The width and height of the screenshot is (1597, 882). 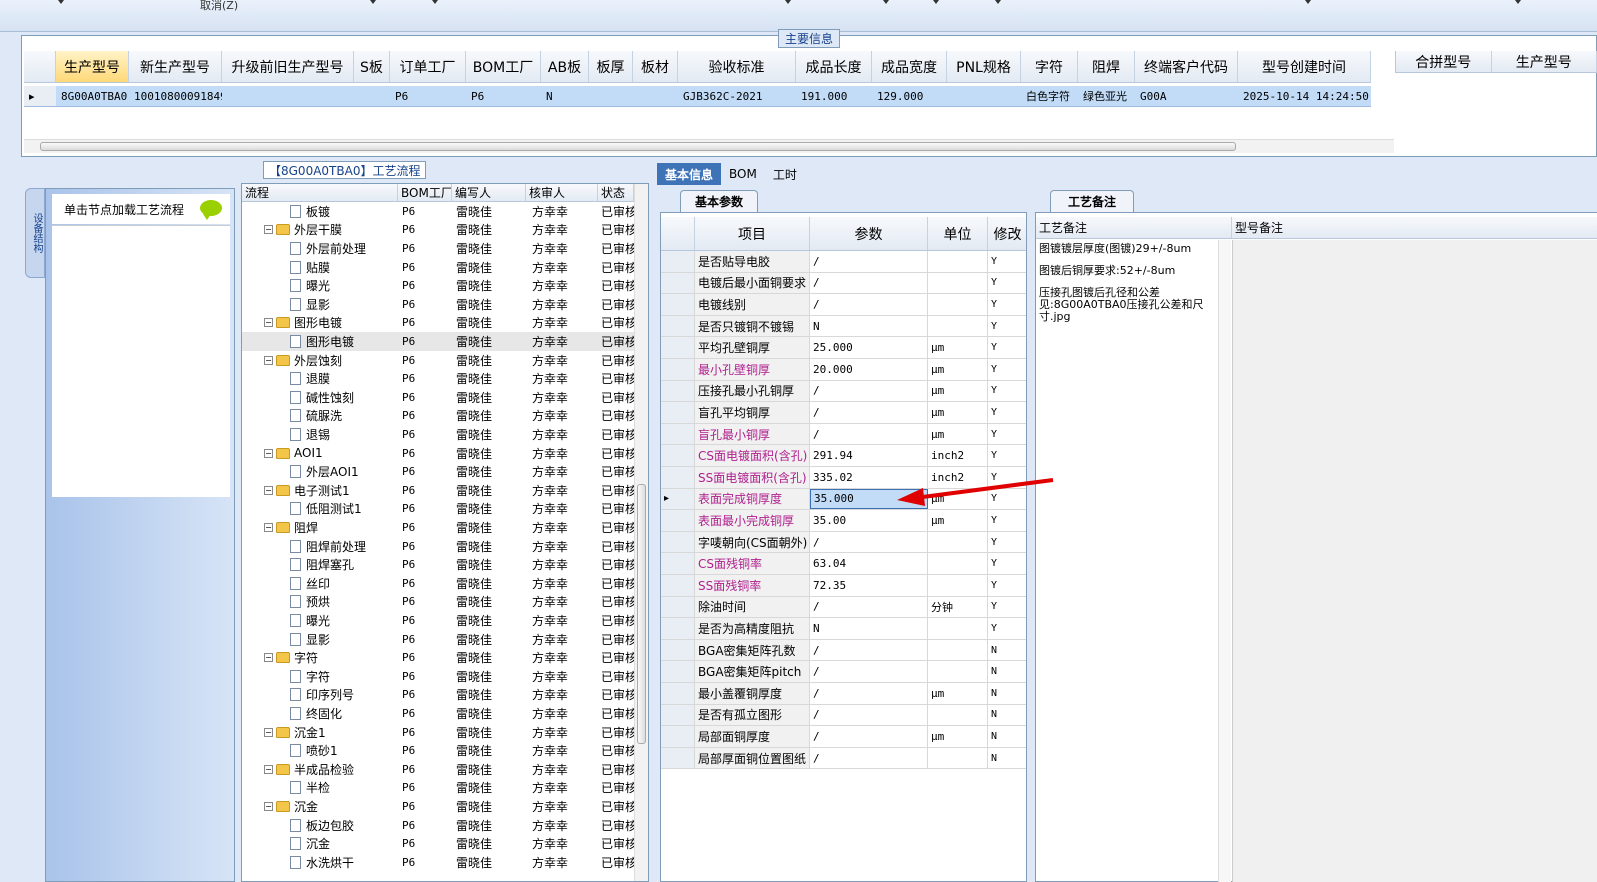 What do you see at coordinates (320, 323) in the screenshot?
I see `tree-node: − 图形电镀` at bounding box center [320, 323].